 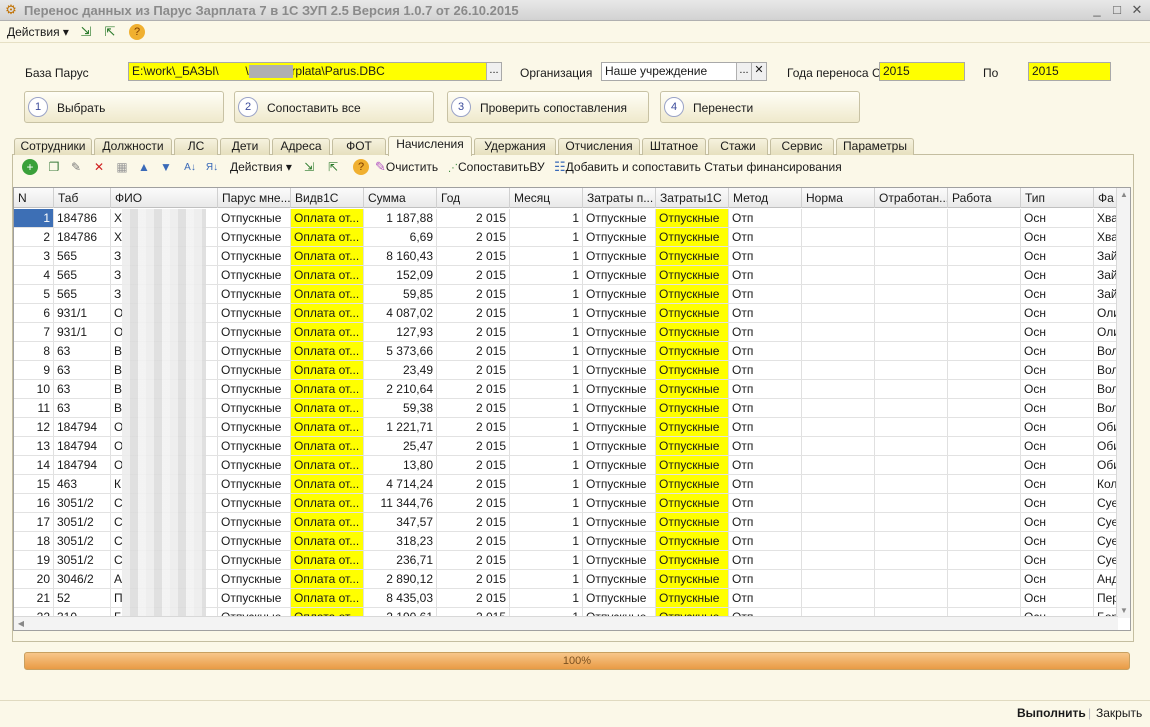 I want to click on table-cell: 347,57, so click(x=400, y=522).